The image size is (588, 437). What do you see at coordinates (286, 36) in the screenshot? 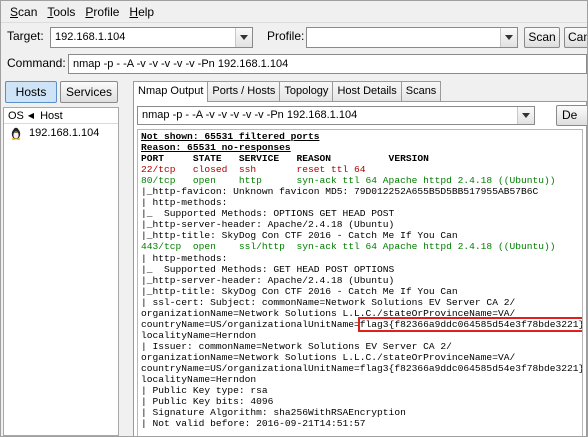
I see `profile-label: Profile:` at bounding box center [286, 36].